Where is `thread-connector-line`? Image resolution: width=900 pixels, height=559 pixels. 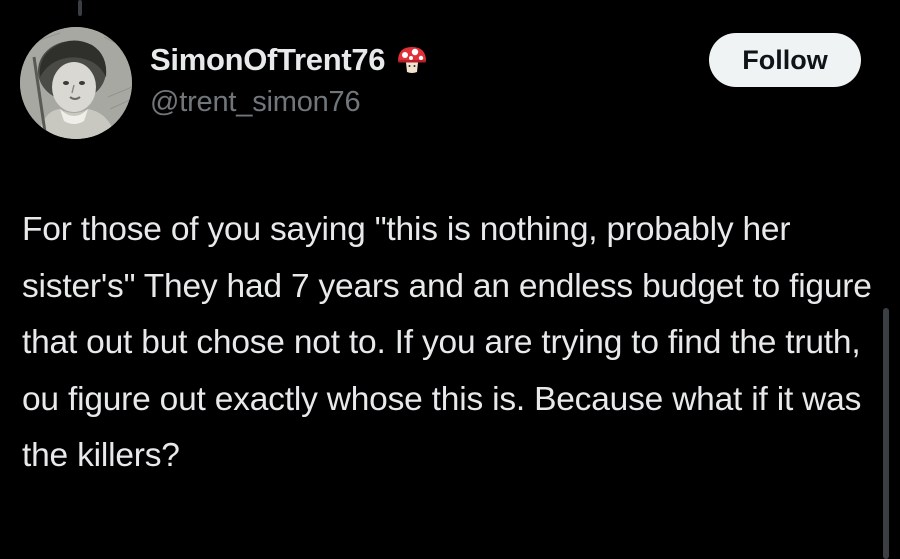
thread-connector-line is located at coordinates (80, 8).